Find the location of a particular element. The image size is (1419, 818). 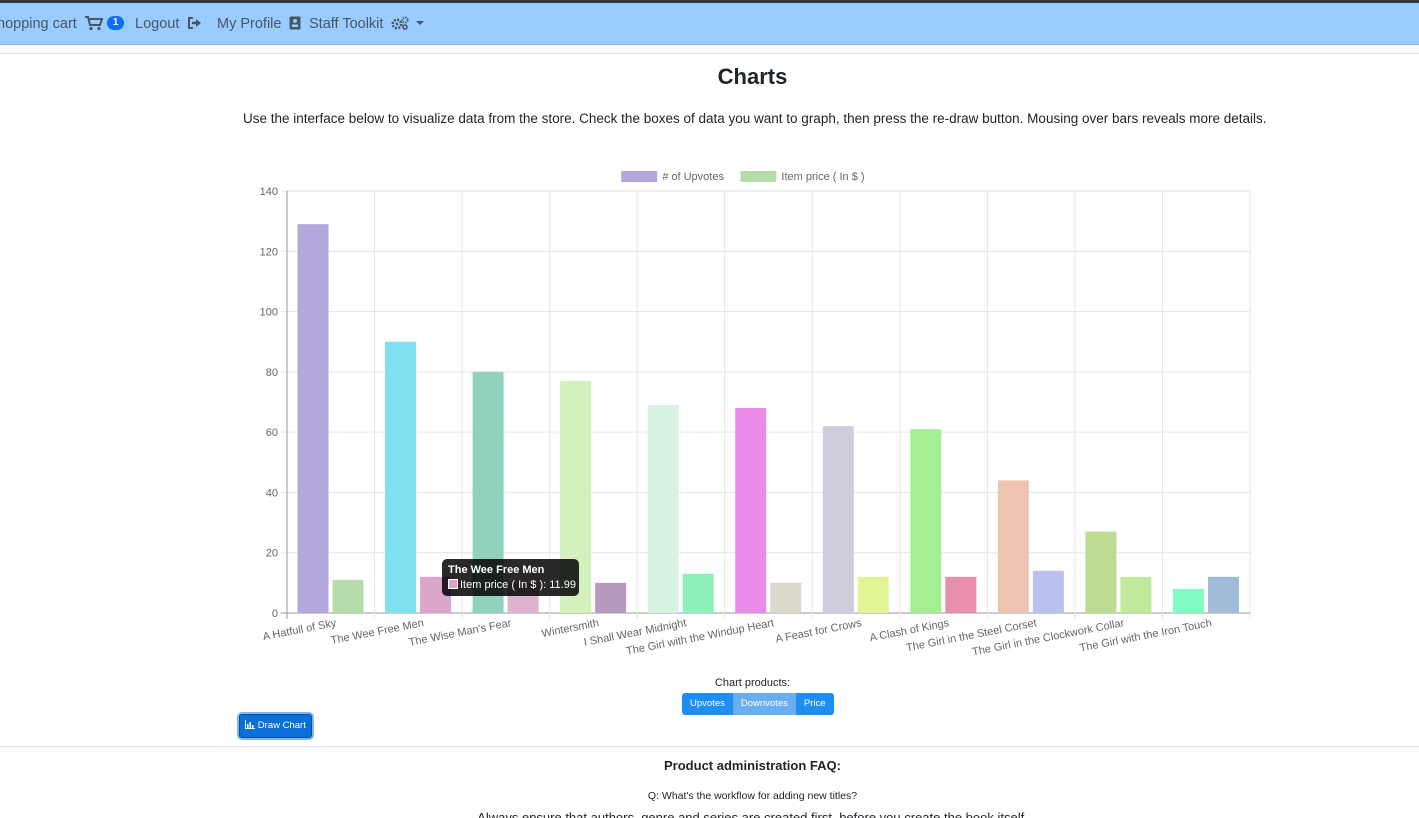

logout-icon is located at coordinates (194, 24).